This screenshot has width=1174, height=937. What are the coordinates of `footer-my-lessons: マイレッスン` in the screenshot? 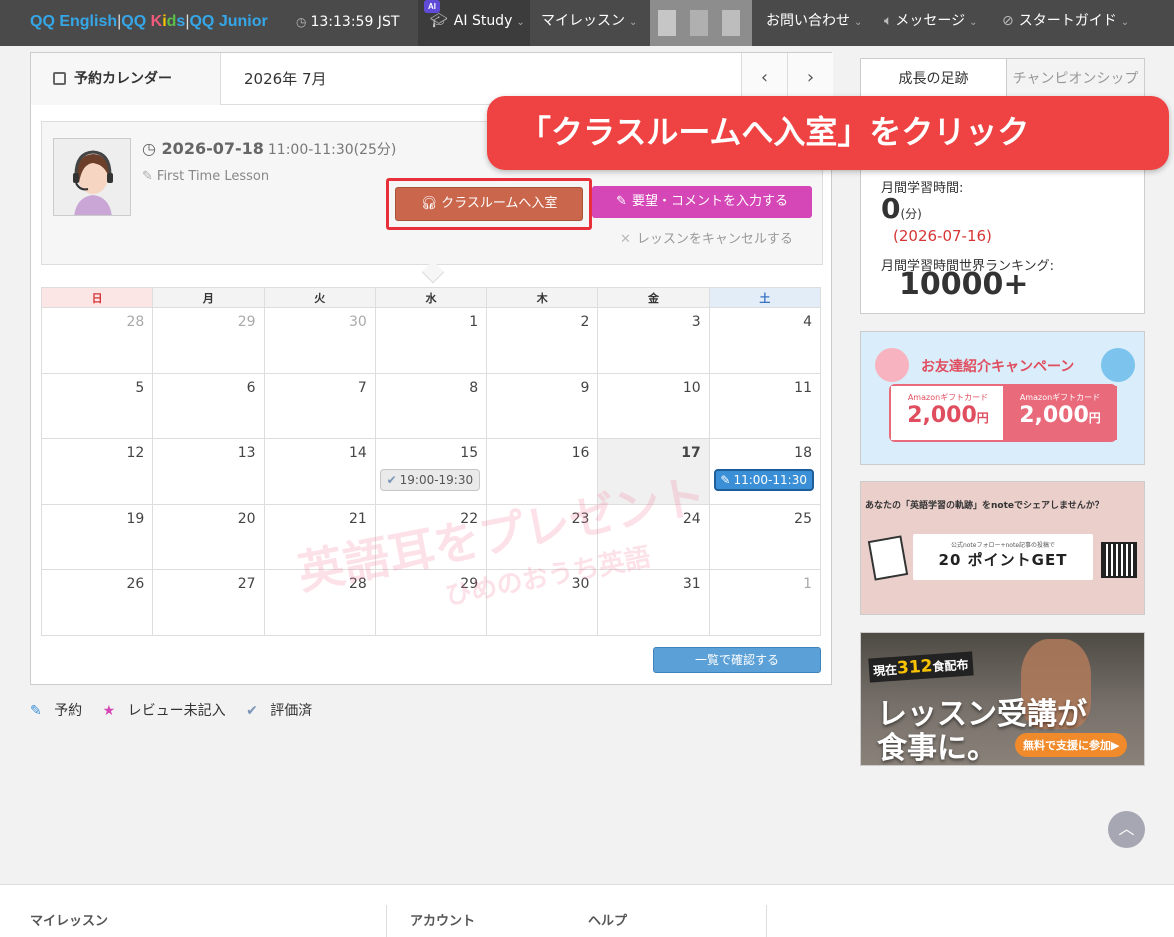 It's located at (69, 919).